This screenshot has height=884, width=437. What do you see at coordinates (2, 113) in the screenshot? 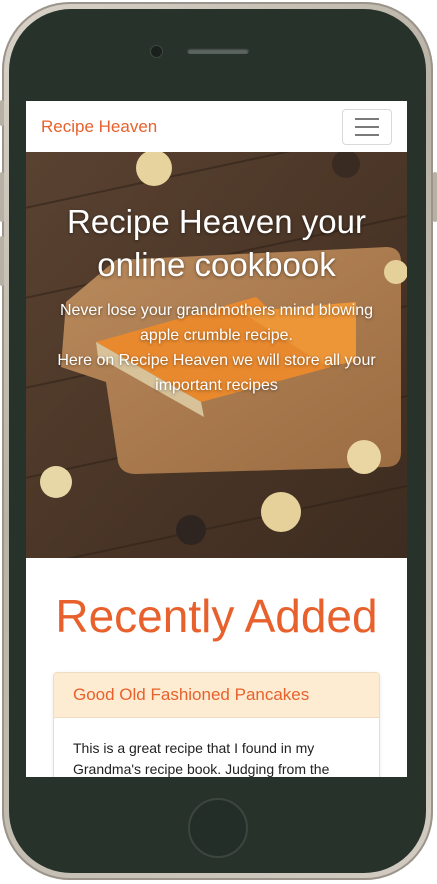
I see `mute-switch` at bounding box center [2, 113].